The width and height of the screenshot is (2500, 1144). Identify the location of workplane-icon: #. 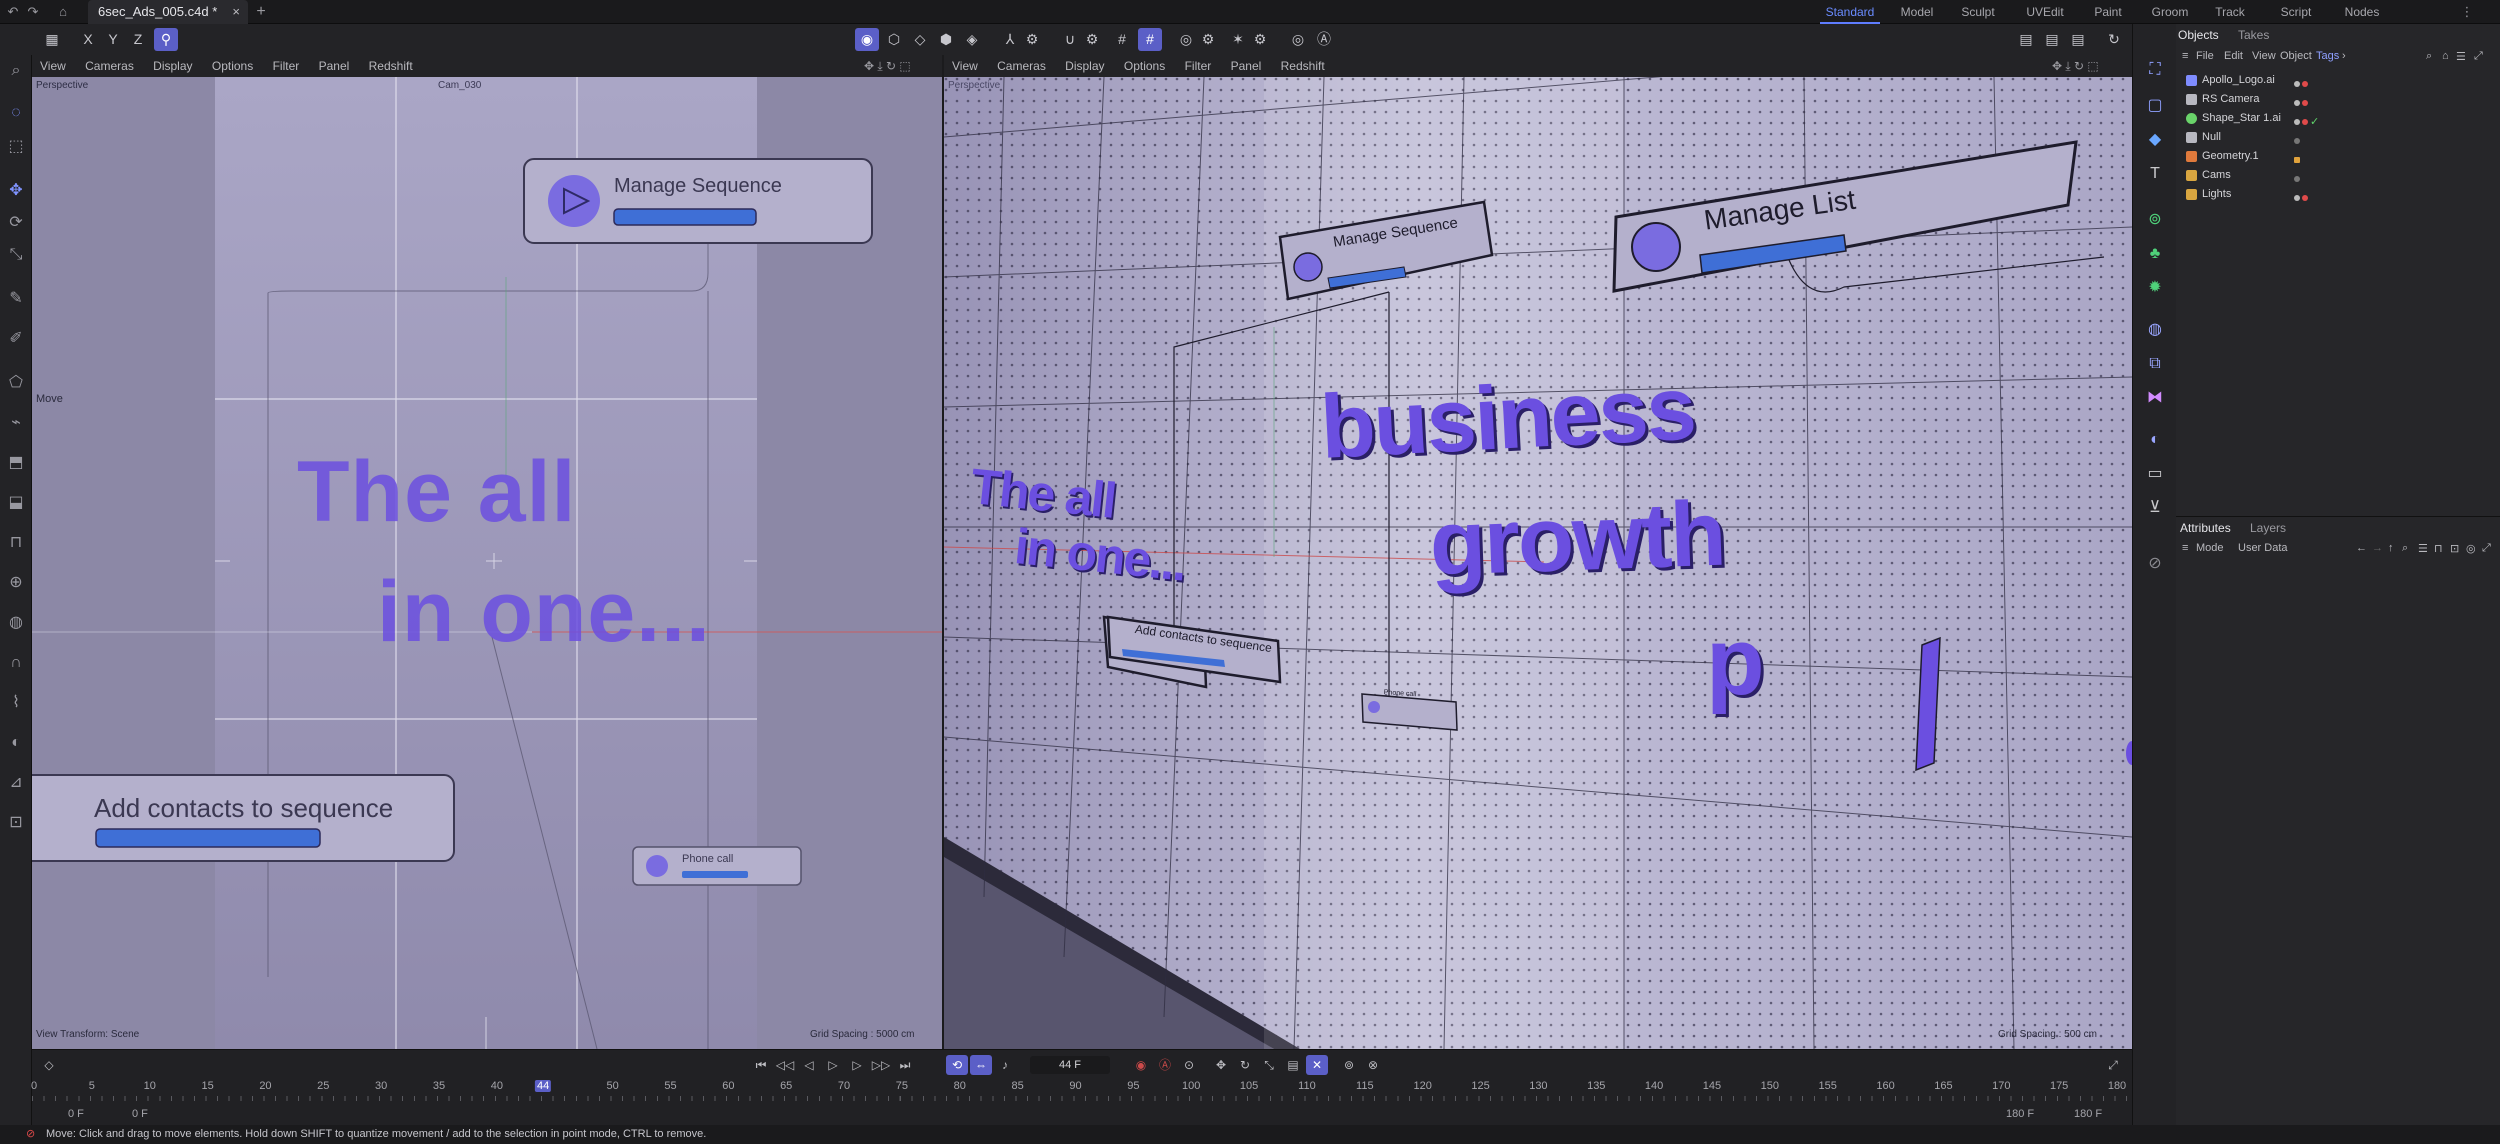
(1122, 39).